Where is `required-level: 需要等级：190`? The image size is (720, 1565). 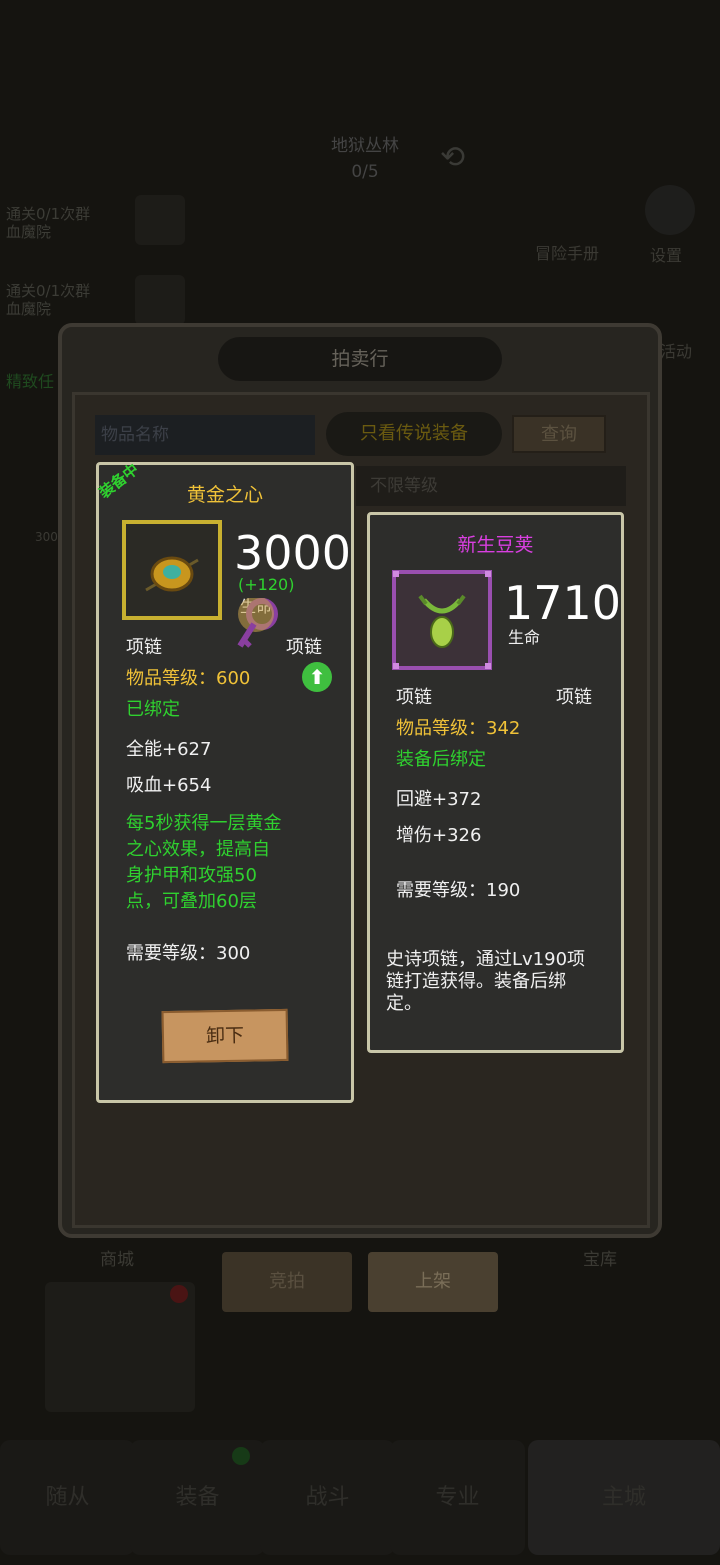 required-level: 需要等级：190 is located at coordinates (458, 890).